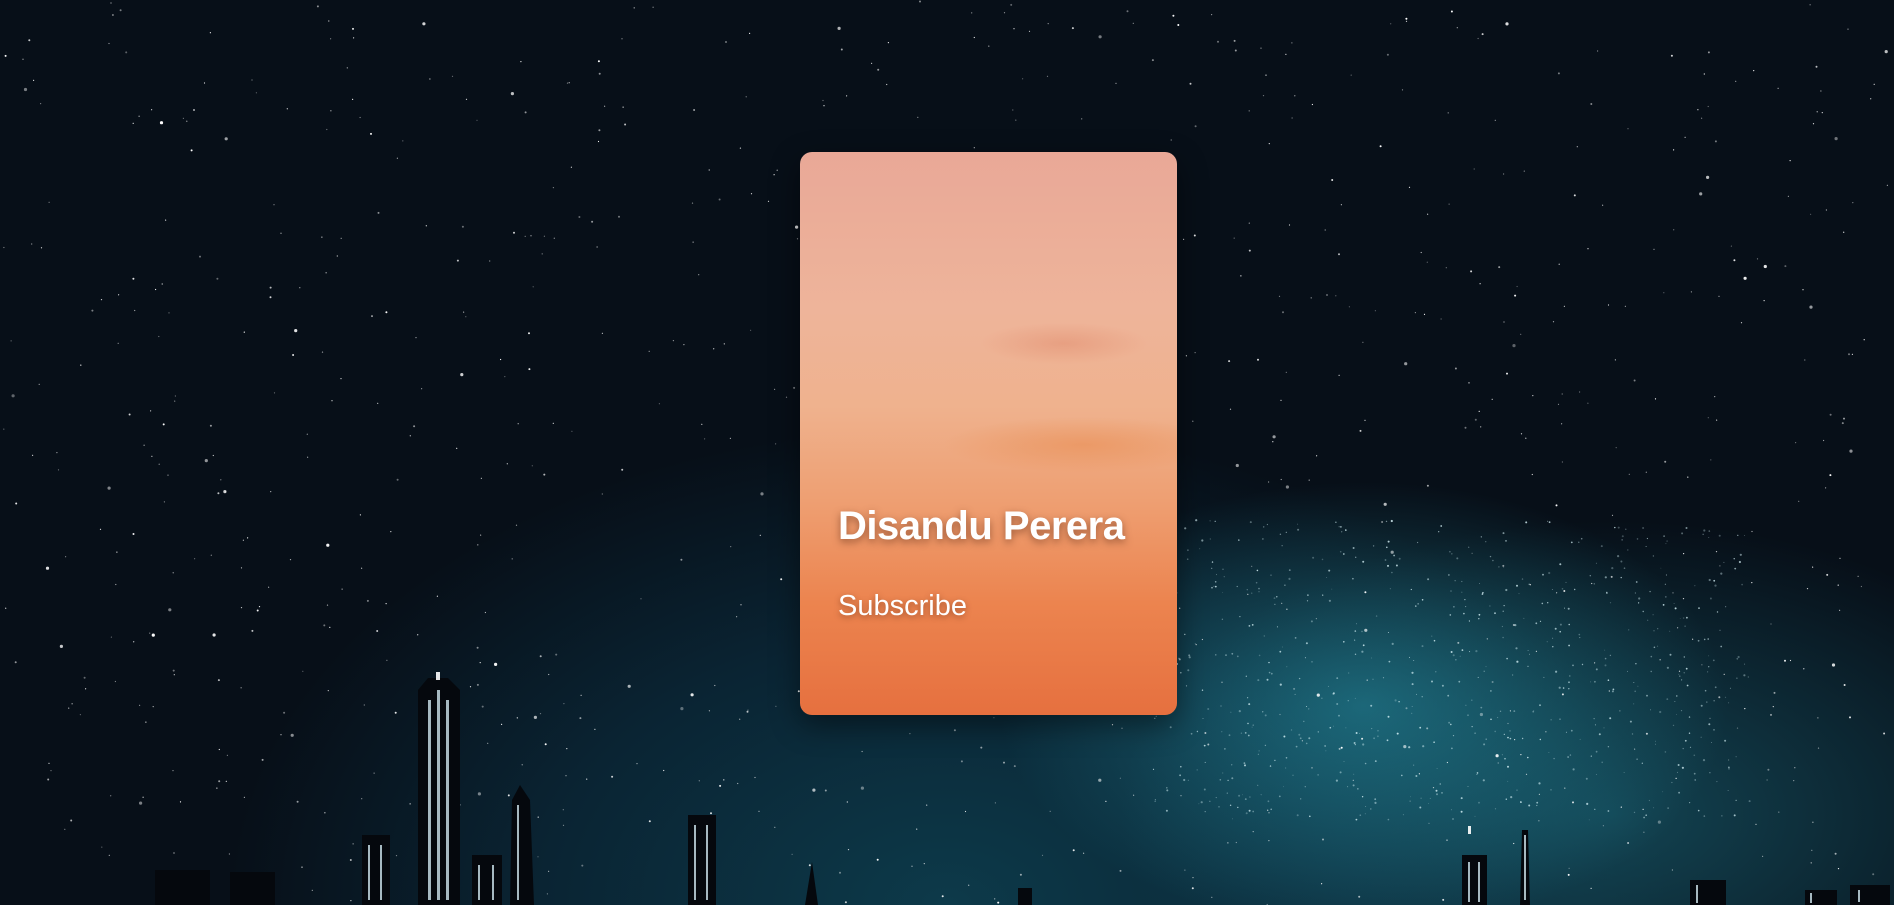 The width and height of the screenshot is (1894, 905). Describe the element at coordinates (981, 526) in the screenshot. I see `profile-name: Disandu Perera` at that location.